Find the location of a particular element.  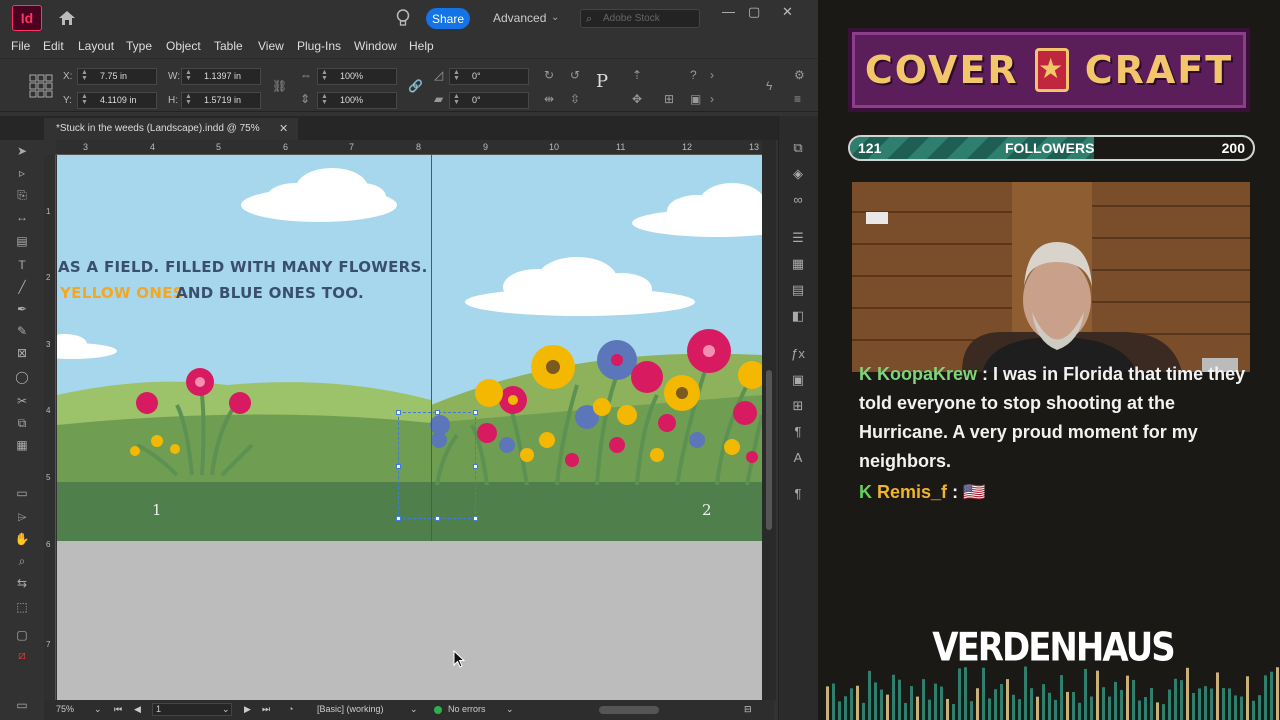

home-icon is located at coordinates (67, 18).